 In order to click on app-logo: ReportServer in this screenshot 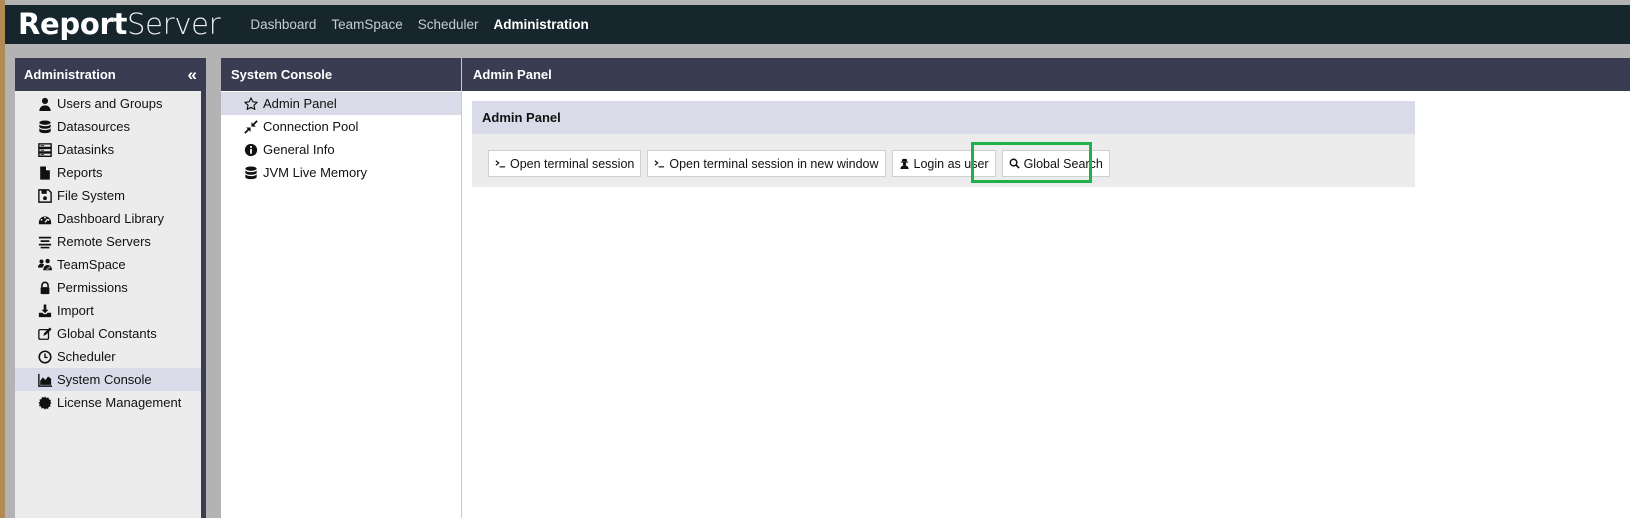, I will do `click(119, 24)`.